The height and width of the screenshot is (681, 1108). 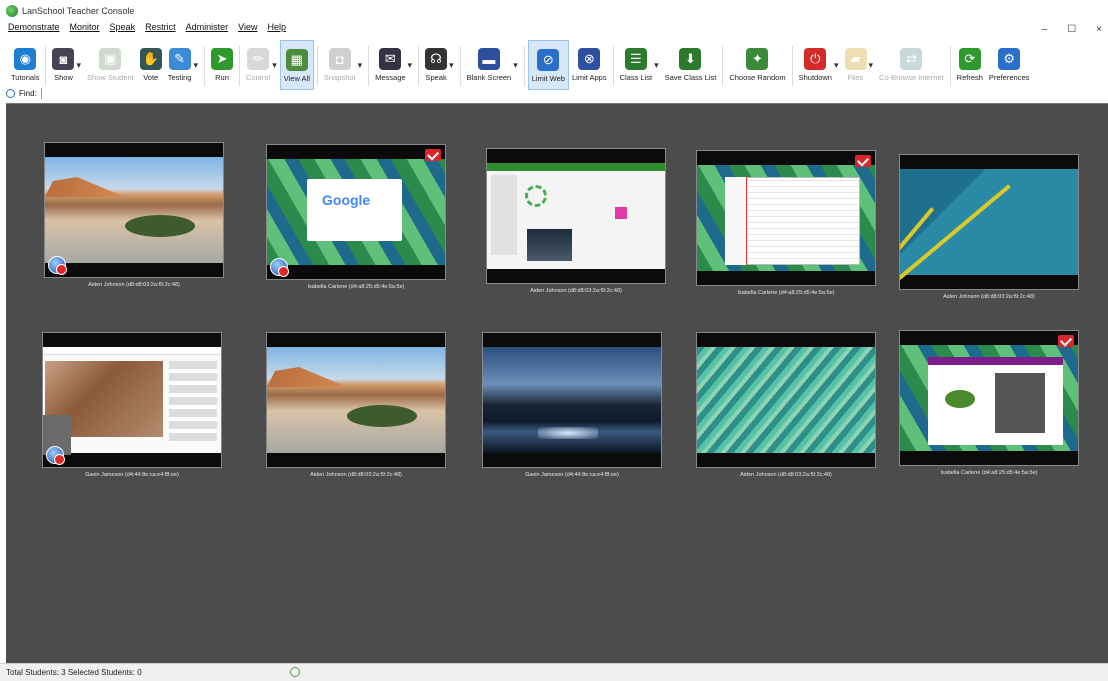 What do you see at coordinates (436, 77) in the screenshot?
I see `speak-label: Speak` at bounding box center [436, 77].